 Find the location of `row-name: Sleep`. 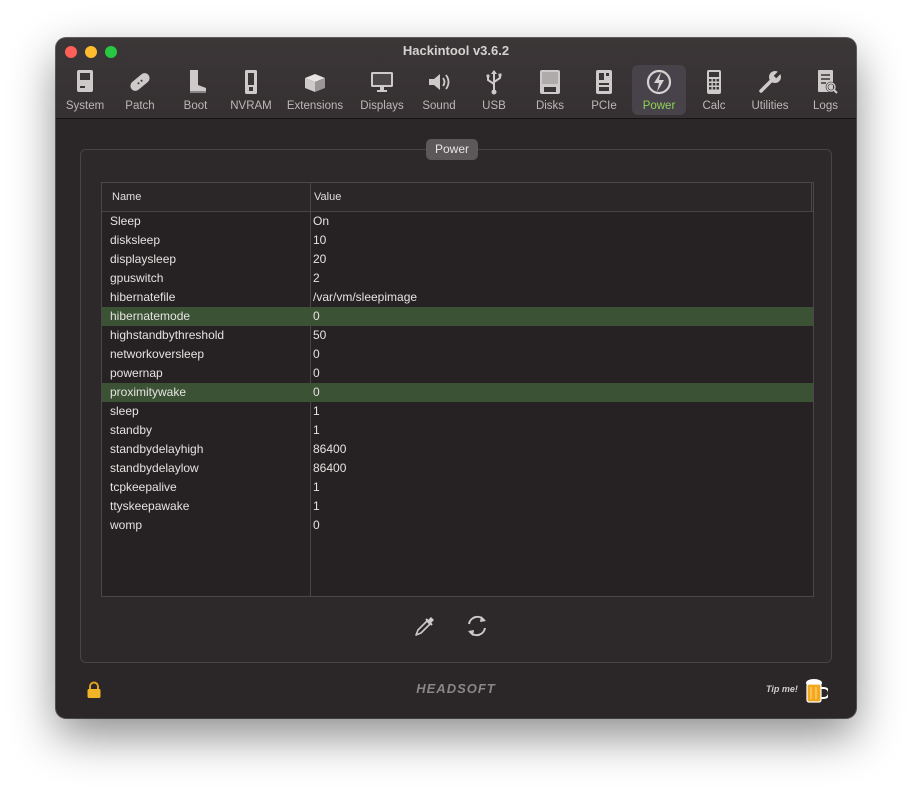

row-name: Sleep is located at coordinates (125, 221).